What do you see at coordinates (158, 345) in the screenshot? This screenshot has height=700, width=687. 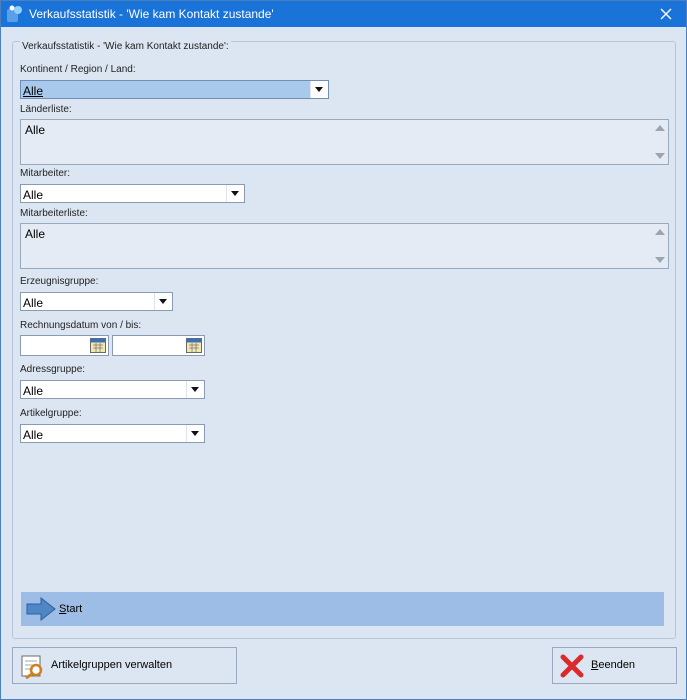 I see `date-to-field` at bounding box center [158, 345].